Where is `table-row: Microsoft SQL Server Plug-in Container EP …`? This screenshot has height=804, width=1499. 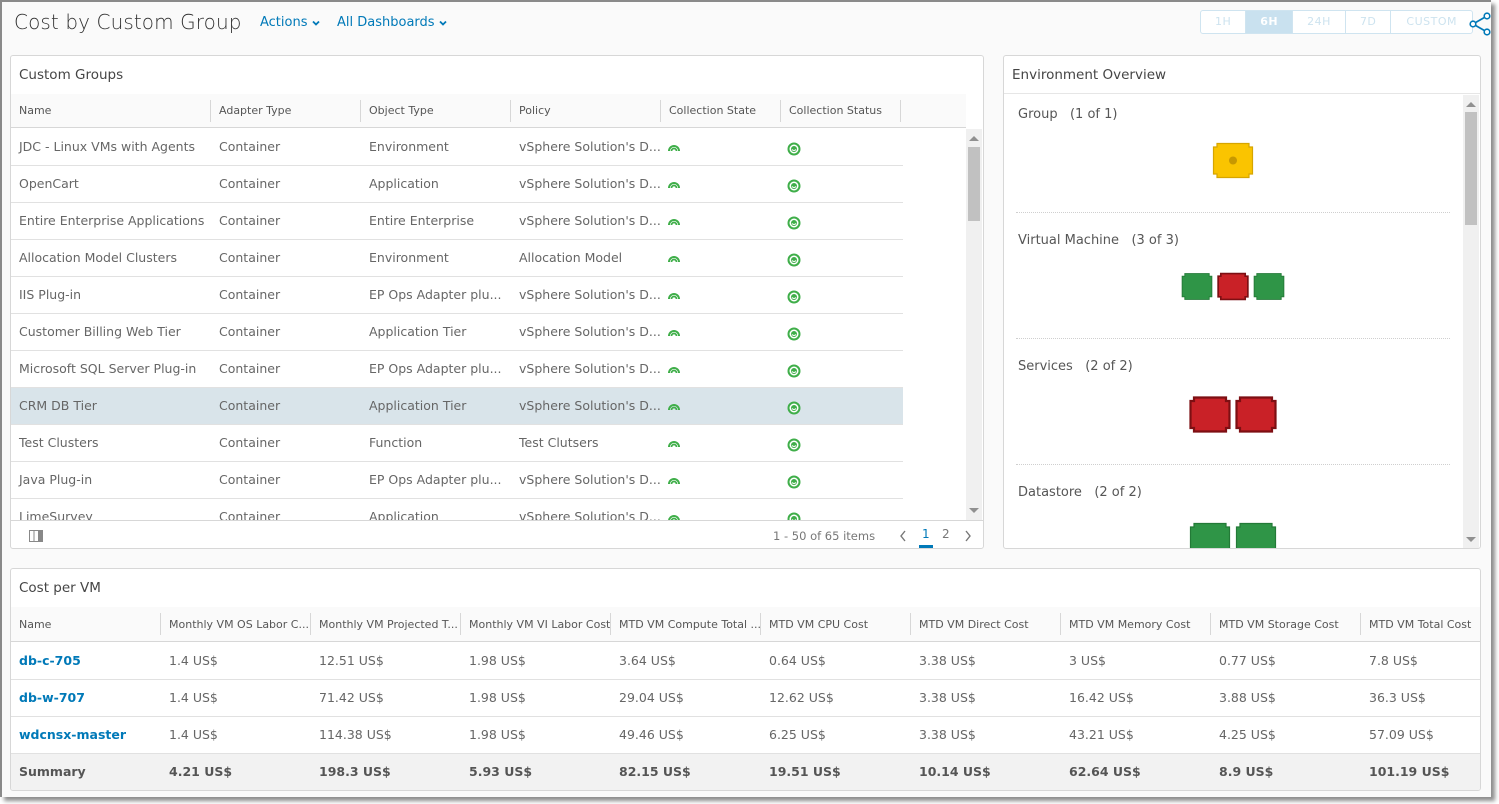
table-row: Microsoft SQL Server Plug-in Container EP … is located at coordinates (457, 369).